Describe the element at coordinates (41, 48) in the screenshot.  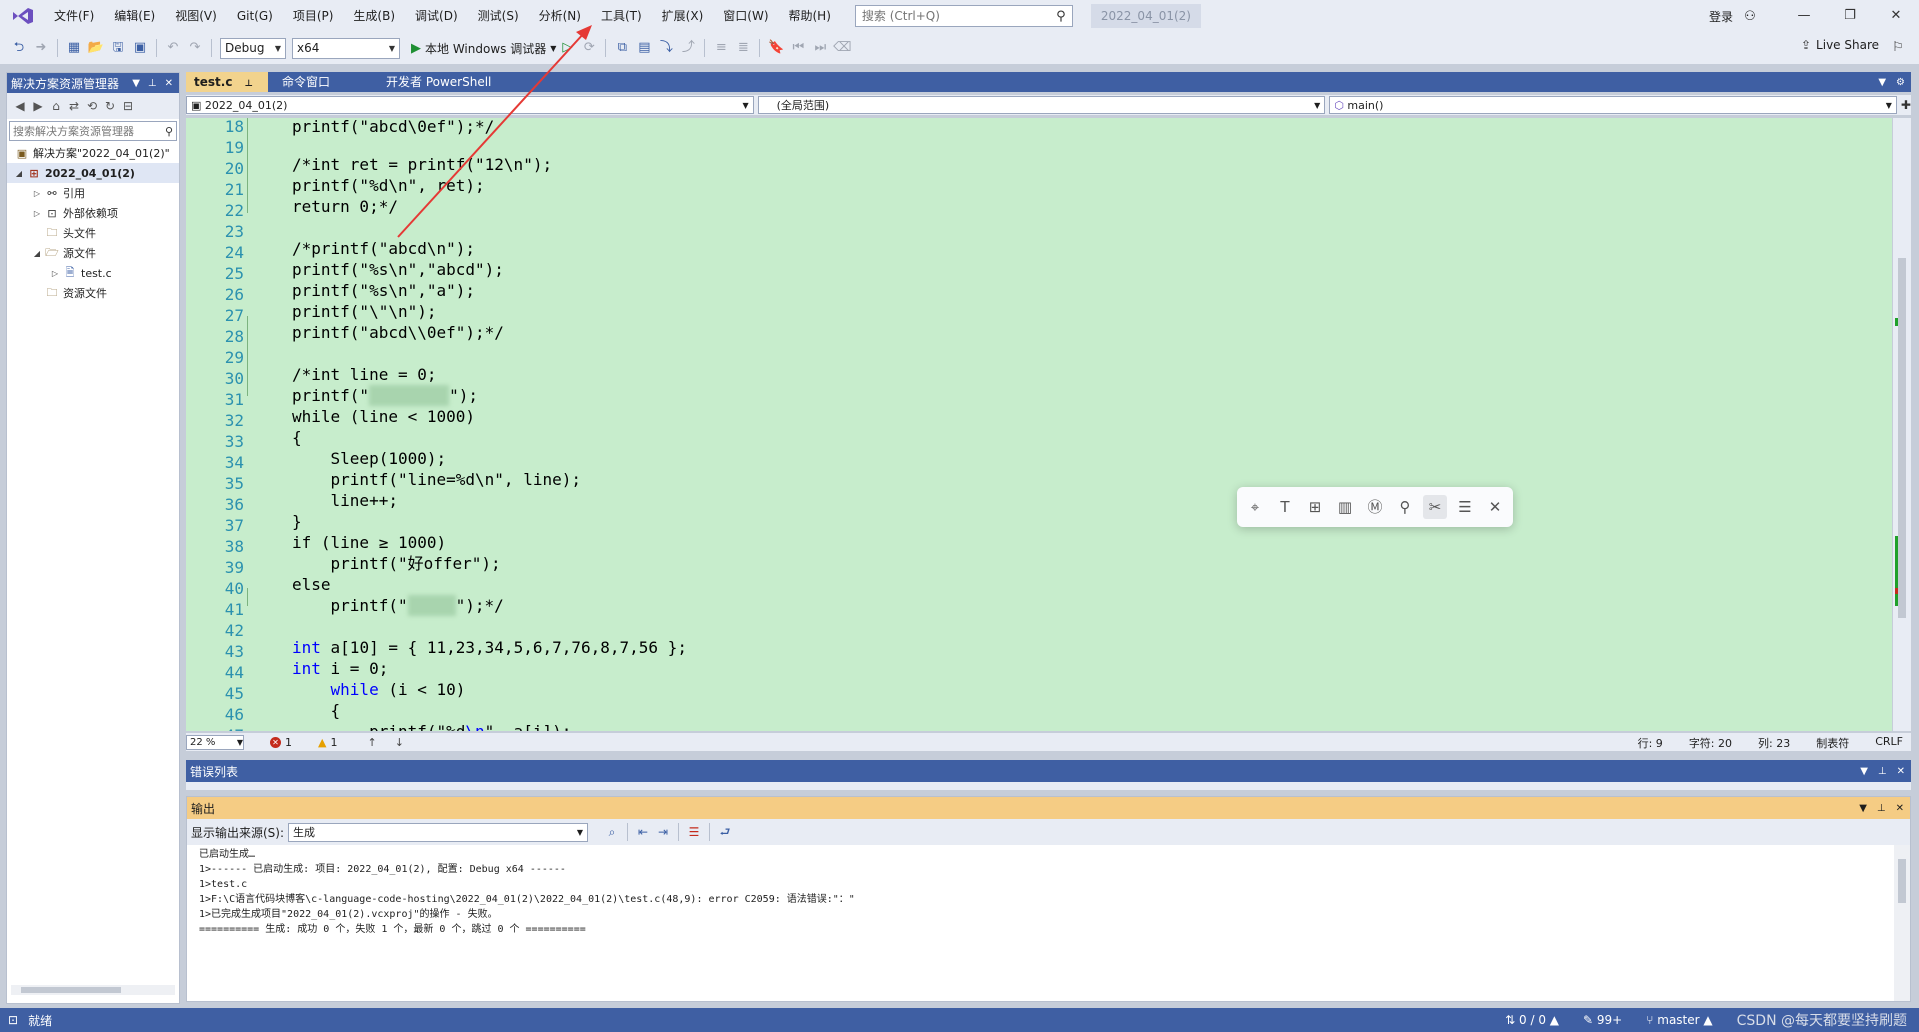
I see `navigate-forward-icon: ➜` at that location.